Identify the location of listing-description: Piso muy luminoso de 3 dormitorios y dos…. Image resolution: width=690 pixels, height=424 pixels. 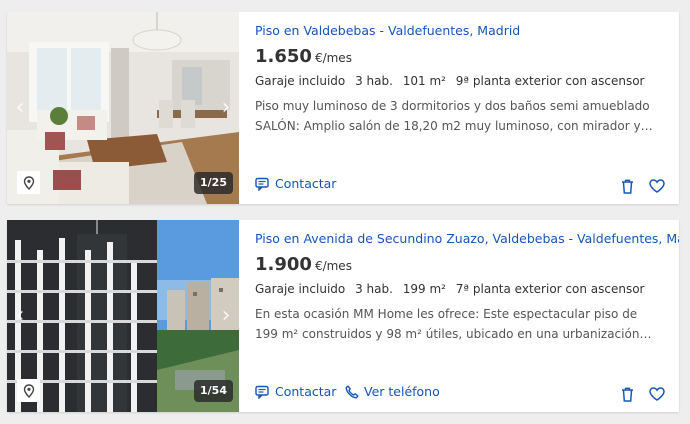
(457, 116).